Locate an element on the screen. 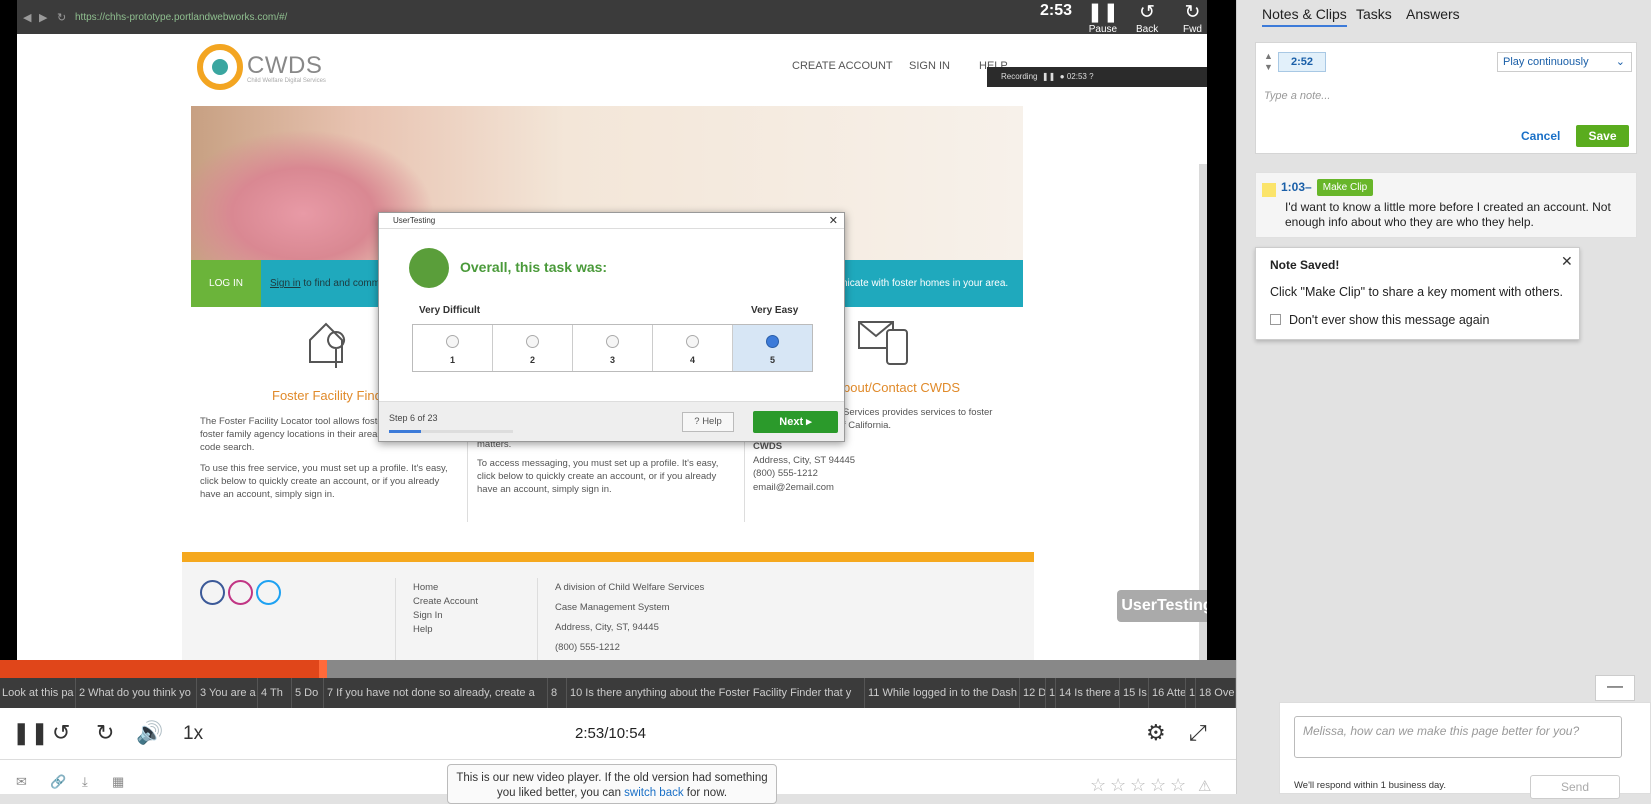 This screenshot has width=1651, height=804. task-marker: 18 Ove is located at coordinates (1216, 693).